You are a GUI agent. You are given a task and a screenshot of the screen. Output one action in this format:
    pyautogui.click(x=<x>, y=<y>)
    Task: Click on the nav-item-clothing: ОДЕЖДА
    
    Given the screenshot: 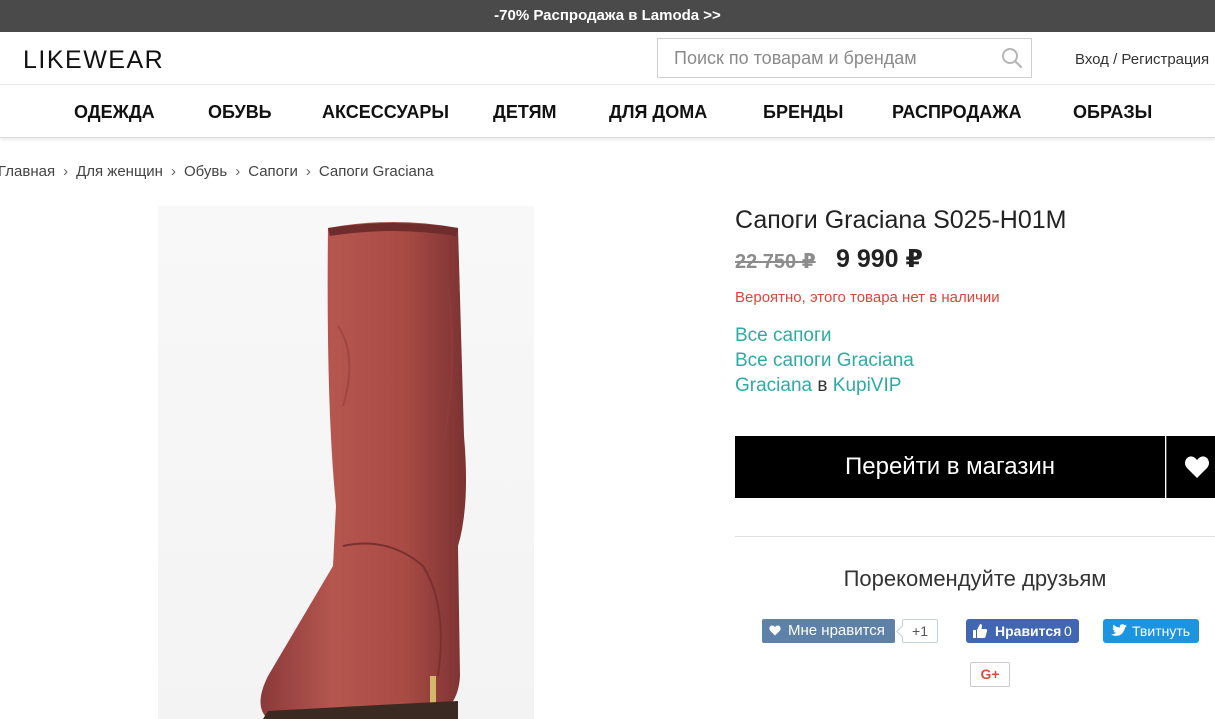 What is the action you would take?
    pyautogui.click(x=114, y=112)
    